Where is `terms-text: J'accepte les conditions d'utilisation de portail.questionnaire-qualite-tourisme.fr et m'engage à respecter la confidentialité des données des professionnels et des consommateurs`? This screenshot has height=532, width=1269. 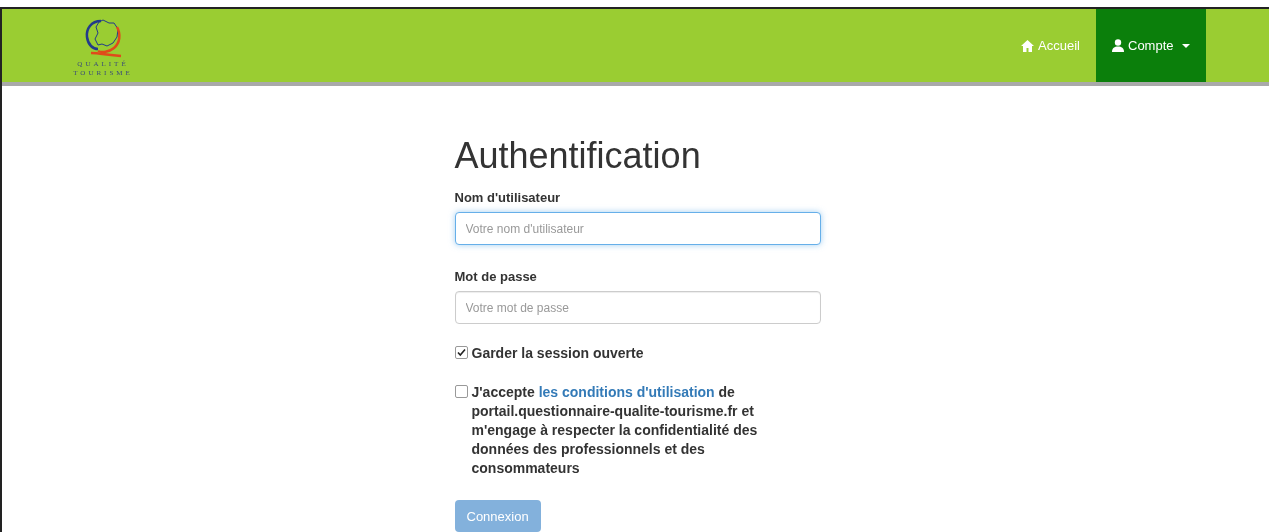
terms-text: J'accepte les conditions d'utilisation de portail.questionnaire-qualite-tourisme.fr et m'engage à respecter la confidentialité des données des professionnels et des consommateurs is located at coordinates (615, 430).